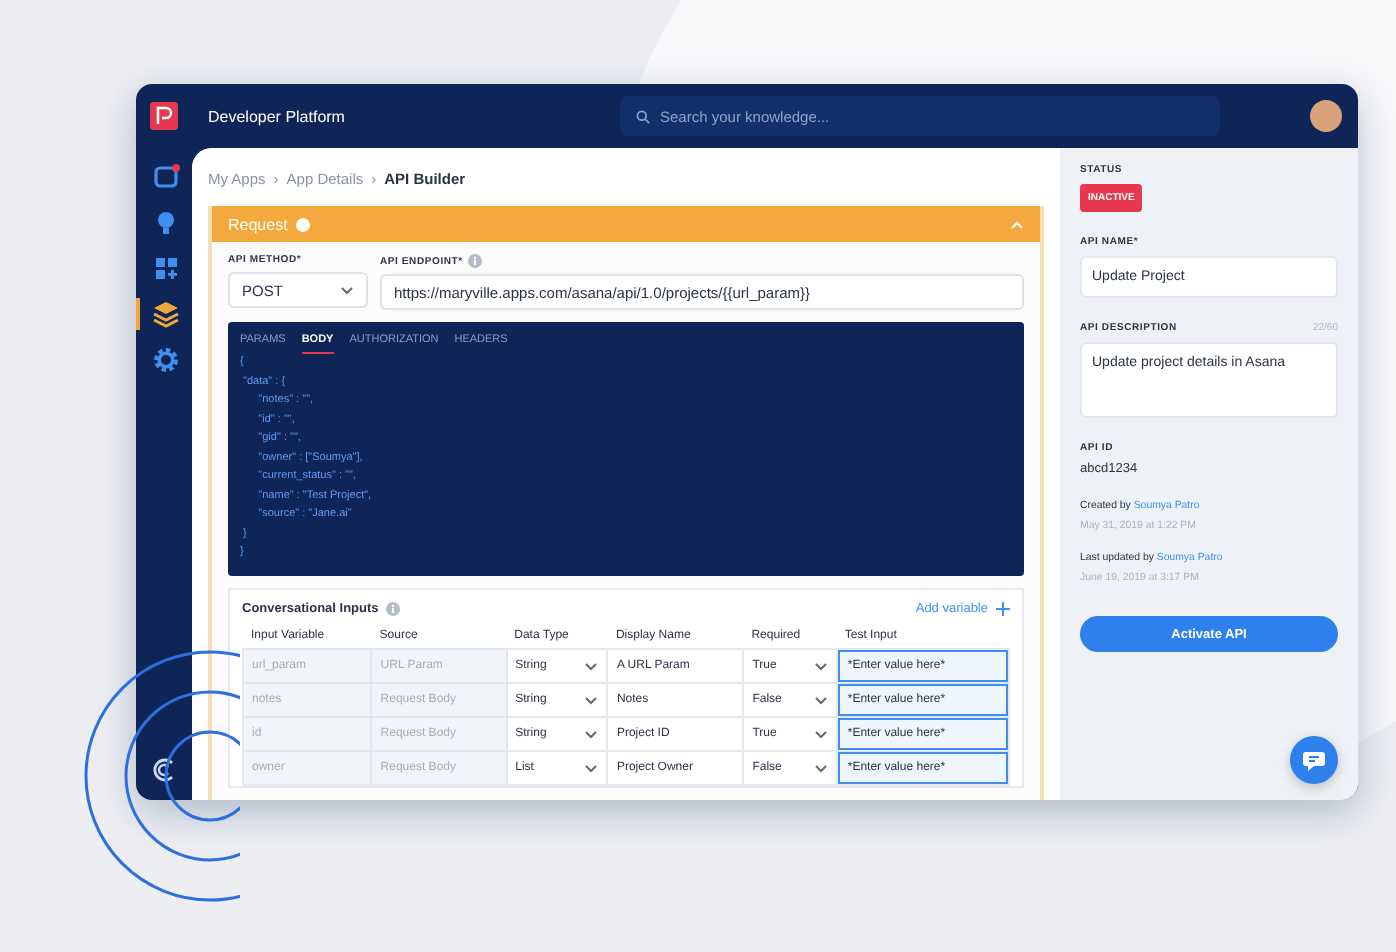 The image size is (1396, 952). I want to click on section-title: Request, so click(258, 224).